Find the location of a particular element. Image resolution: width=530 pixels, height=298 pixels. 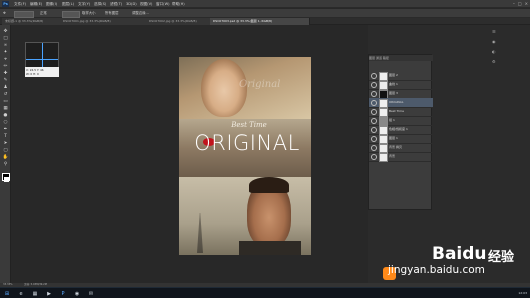

info-line-2: W: 0 H: 0 is located at coordinates (32, 74).